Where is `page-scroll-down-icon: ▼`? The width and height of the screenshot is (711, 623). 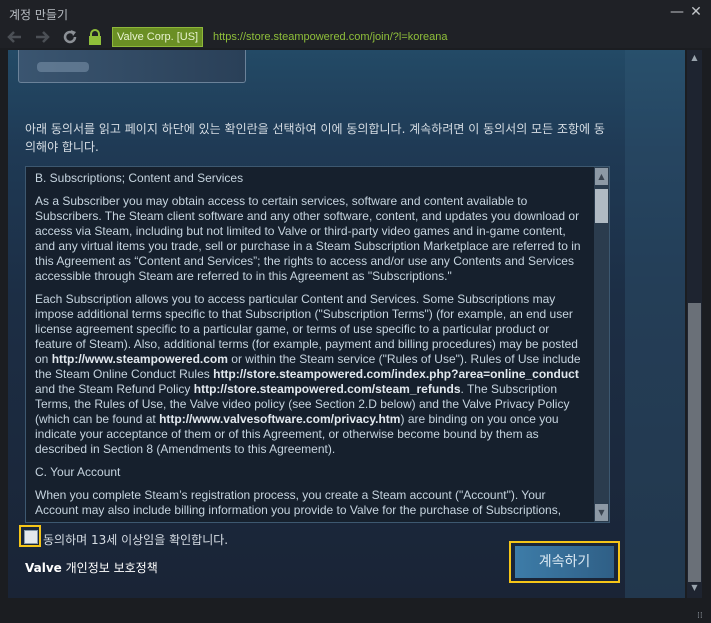 page-scroll-down-icon: ▼ is located at coordinates (694, 588).